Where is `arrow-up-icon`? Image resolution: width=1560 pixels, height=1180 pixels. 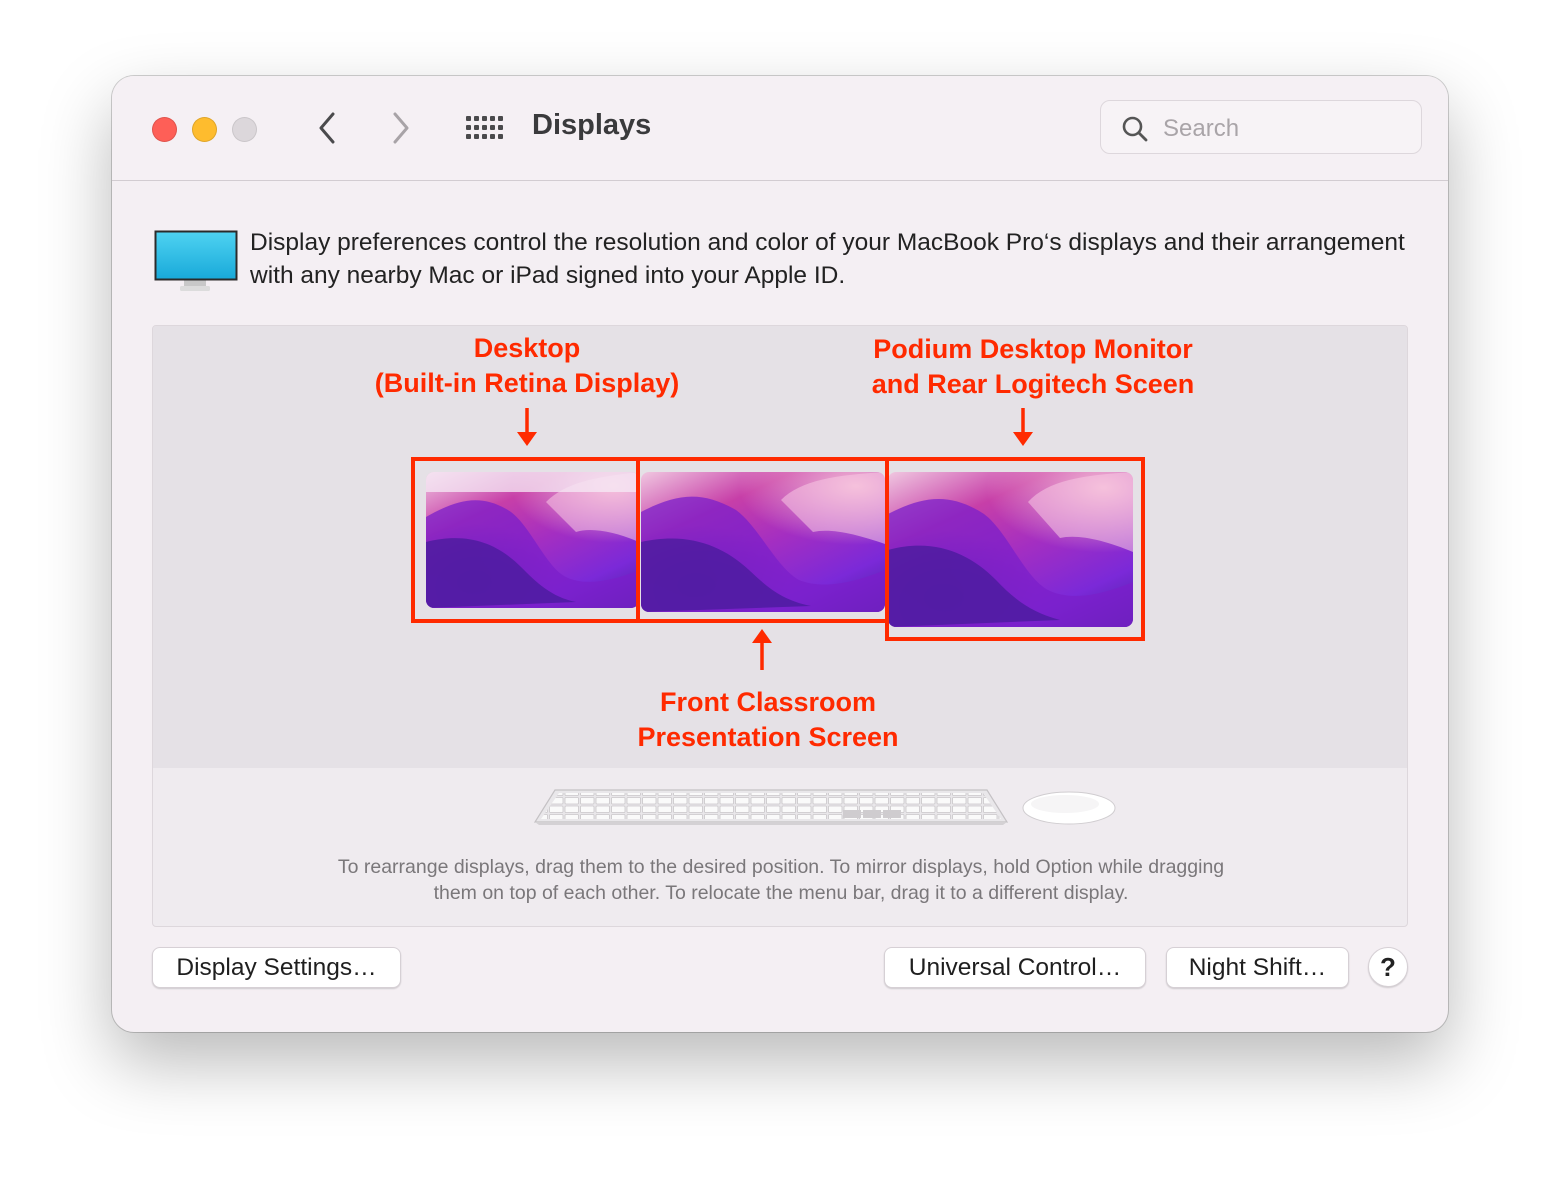
arrow-up-icon is located at coordinates (762, 649).